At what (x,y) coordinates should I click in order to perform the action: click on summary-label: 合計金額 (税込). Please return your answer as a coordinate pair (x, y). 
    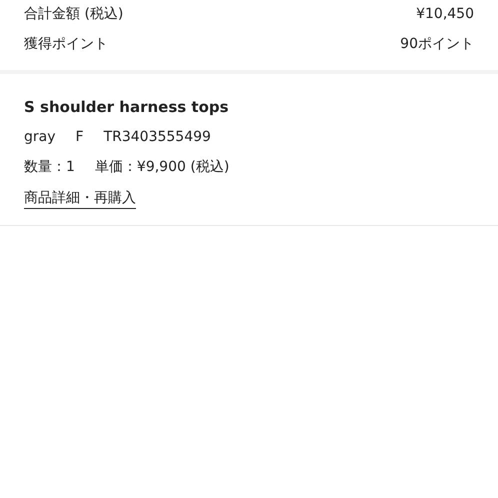
    Looking at the image, I should click on (74, 14).